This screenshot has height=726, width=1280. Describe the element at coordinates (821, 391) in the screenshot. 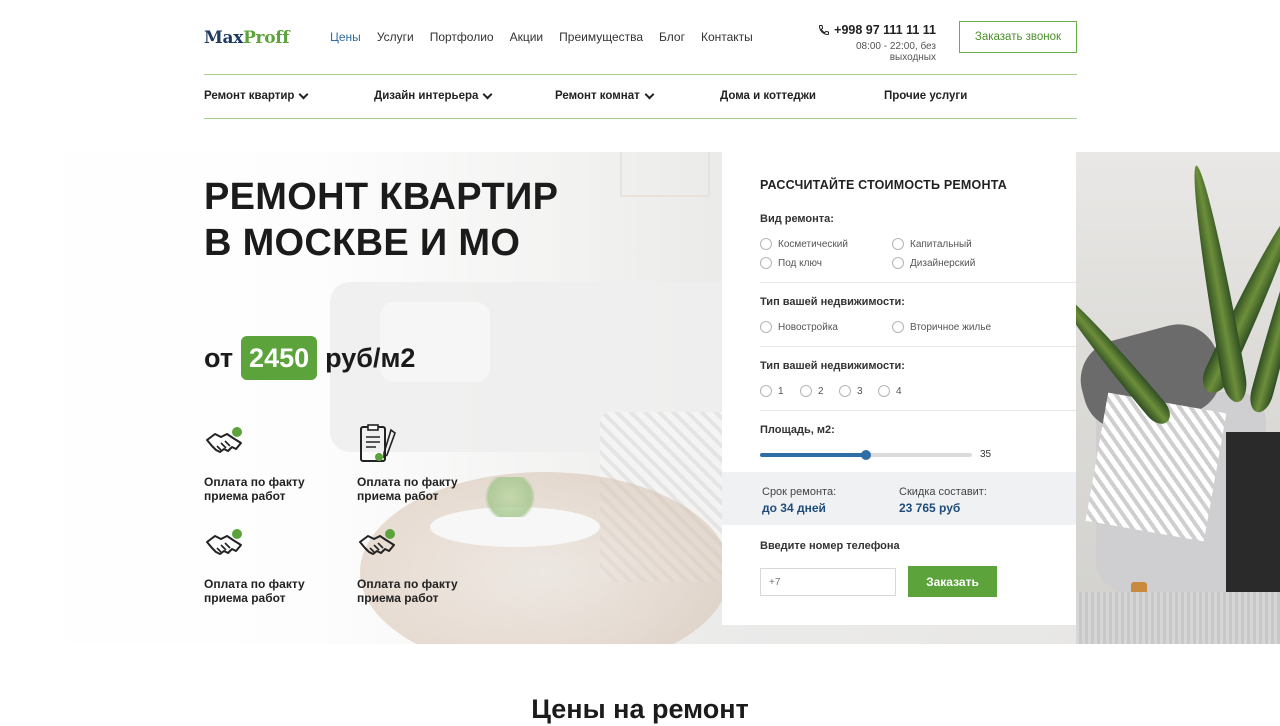

I see `radio-label: 2` at that location.